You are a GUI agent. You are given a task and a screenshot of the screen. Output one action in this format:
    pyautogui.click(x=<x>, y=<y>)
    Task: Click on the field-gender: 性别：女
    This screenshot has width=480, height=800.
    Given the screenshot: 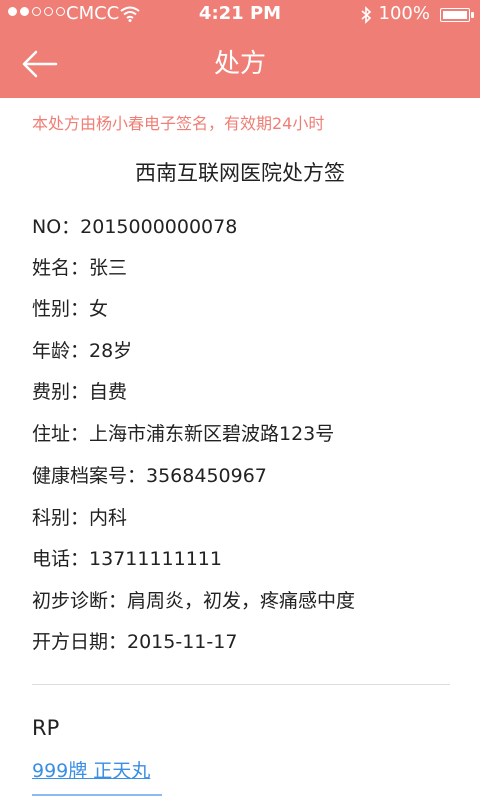 What is the action you would take?
    pyautogui.click(x=70, y=309)
    